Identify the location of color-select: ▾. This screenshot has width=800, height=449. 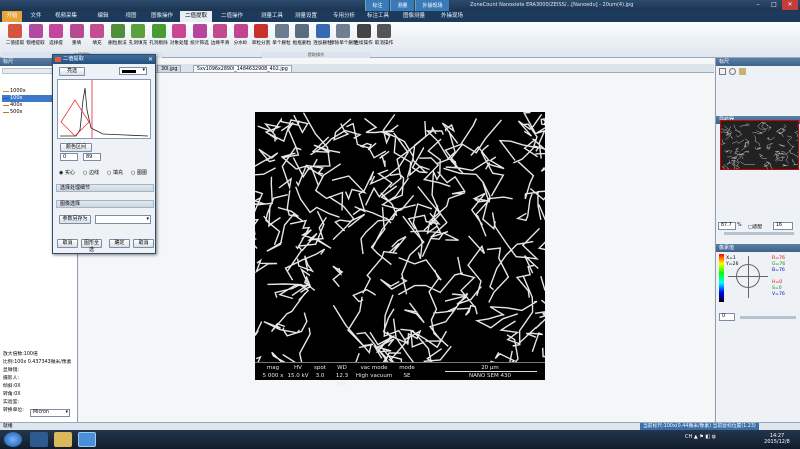
(133, 71).